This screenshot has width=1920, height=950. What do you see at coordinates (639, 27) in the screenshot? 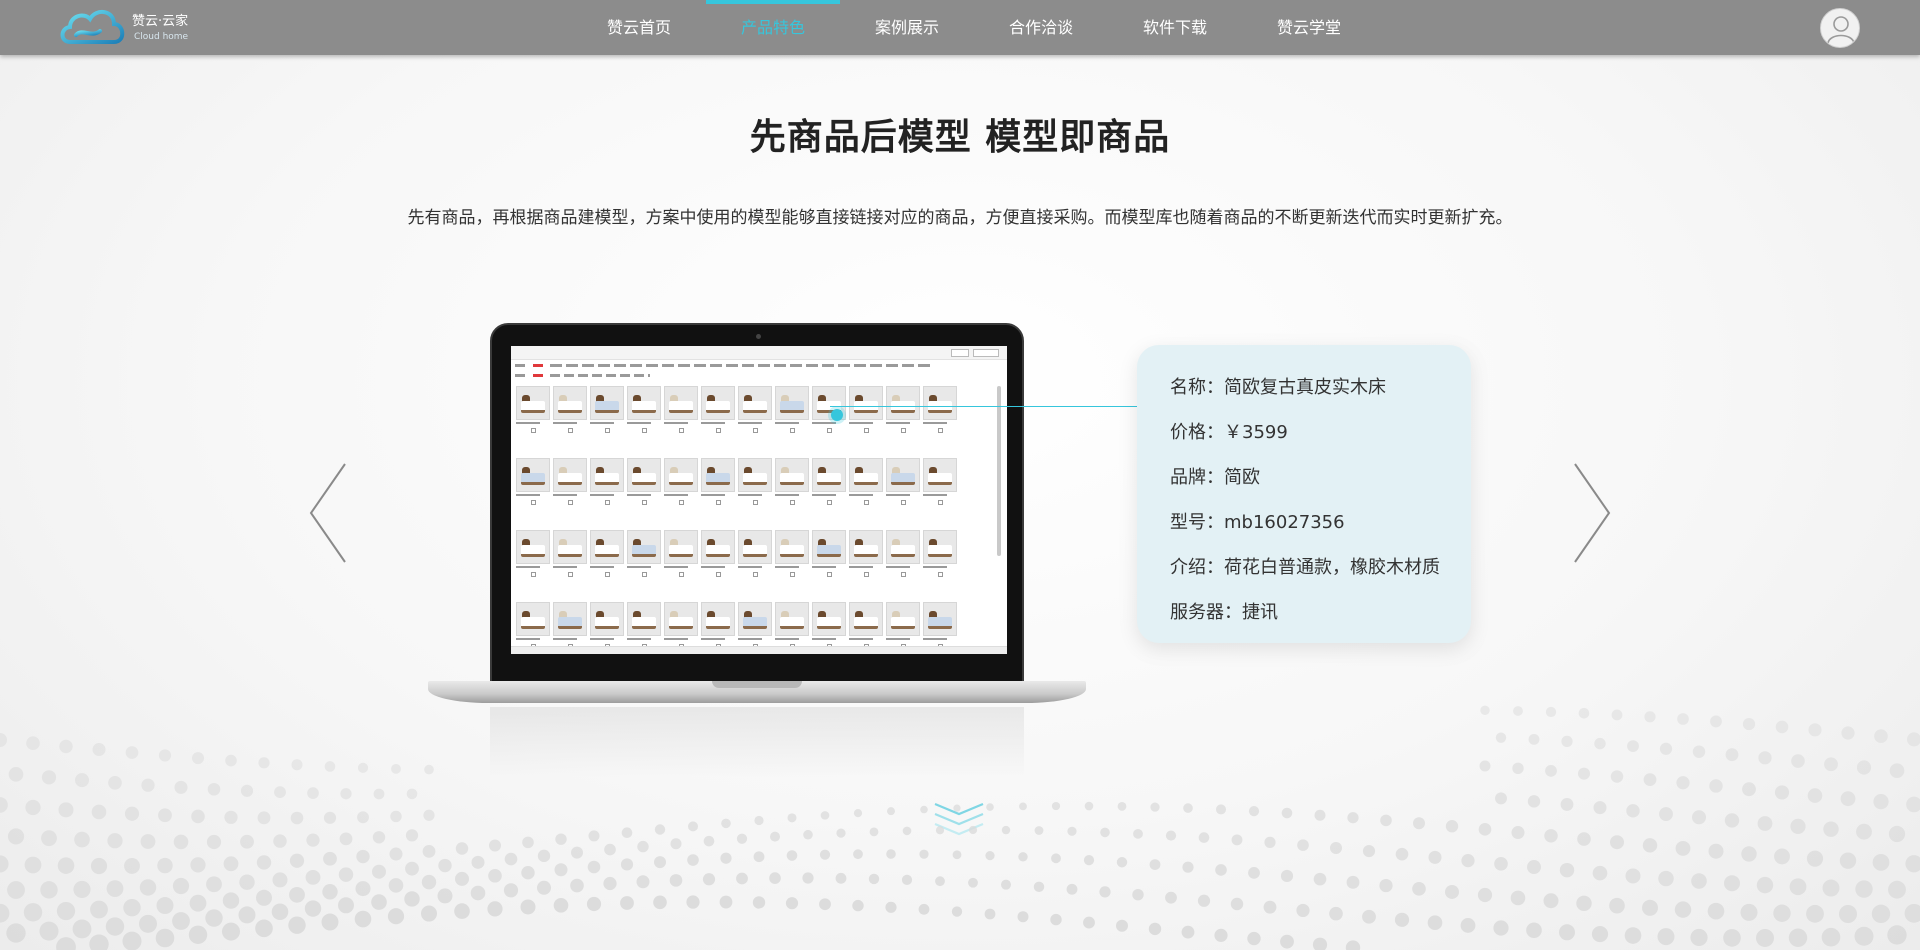
I see `nav-item-home: 赞云首页` at bounding box center [639, 27].